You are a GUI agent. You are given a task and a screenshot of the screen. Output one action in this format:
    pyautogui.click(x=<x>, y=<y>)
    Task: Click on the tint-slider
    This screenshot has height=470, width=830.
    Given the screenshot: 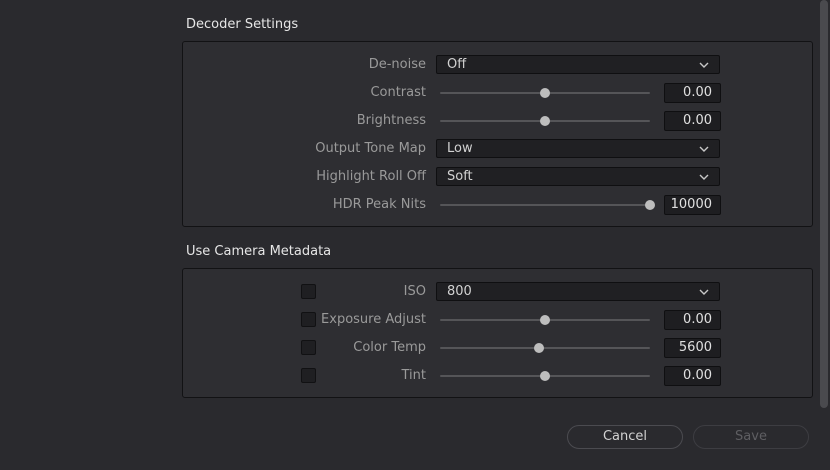 What is the action you would take?
    pyautogui.click(x=545, y=376)
    